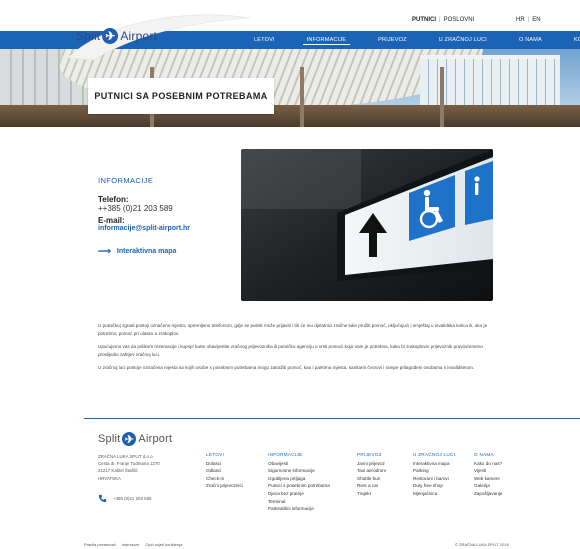 The height and width of the screenshot is (549, 580). What do you see at coordinates (163, 544) in the screenshot?
I see `legal-link-terms: Opći uvjeti korištenja` at bounding box center [163, 544].